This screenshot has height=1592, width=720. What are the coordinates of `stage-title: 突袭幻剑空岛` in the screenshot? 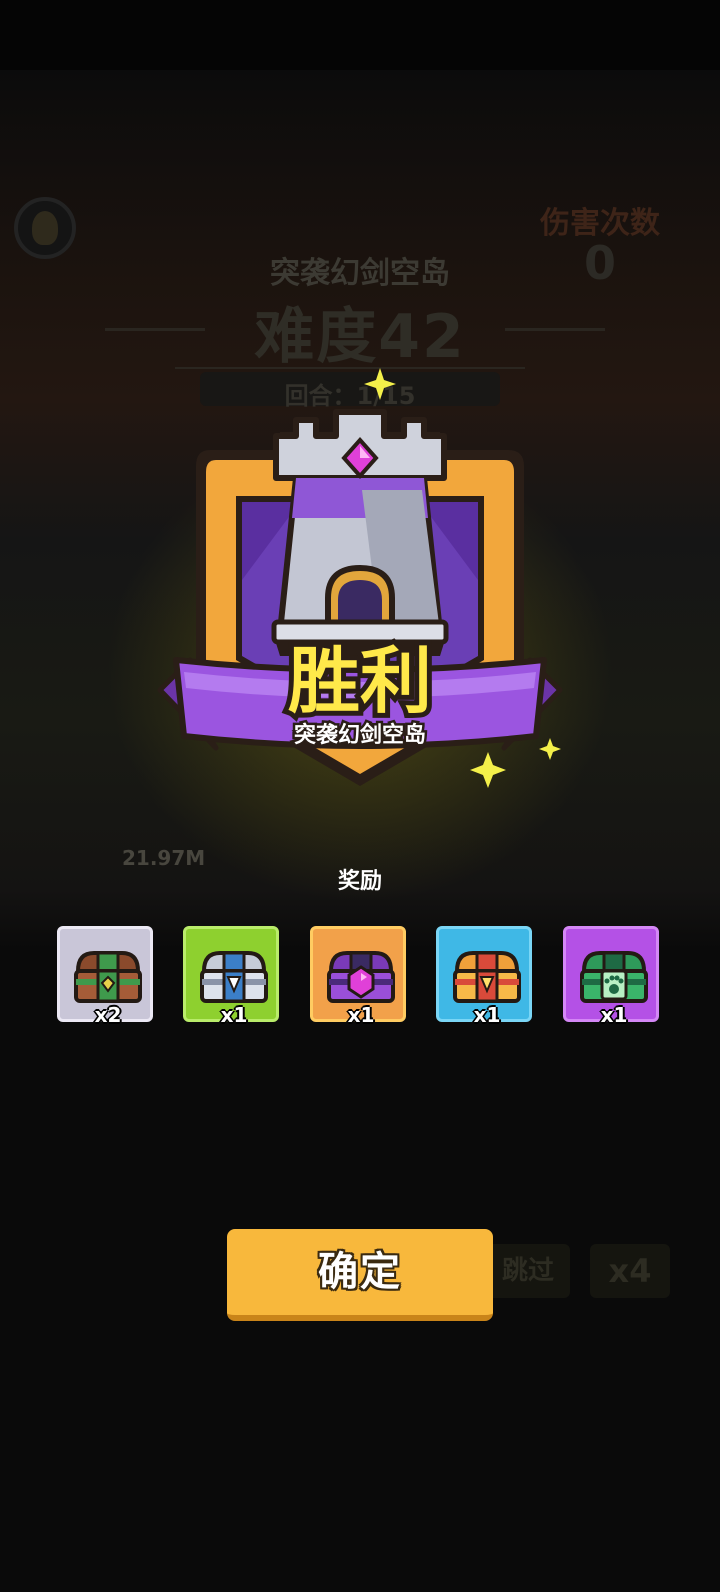 It's located at (360, 273).